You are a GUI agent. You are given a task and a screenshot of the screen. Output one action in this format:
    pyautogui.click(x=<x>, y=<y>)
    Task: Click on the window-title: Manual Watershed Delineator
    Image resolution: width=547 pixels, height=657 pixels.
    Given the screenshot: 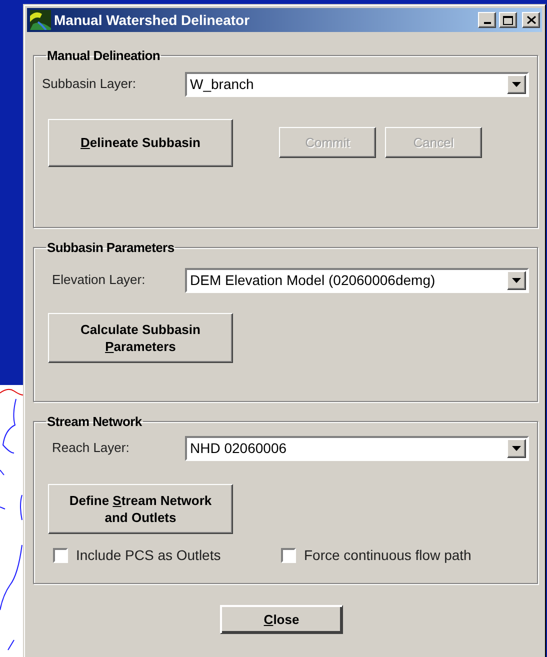 What is the action you would take?
    pyautogui.click(x=152, y=20)
    